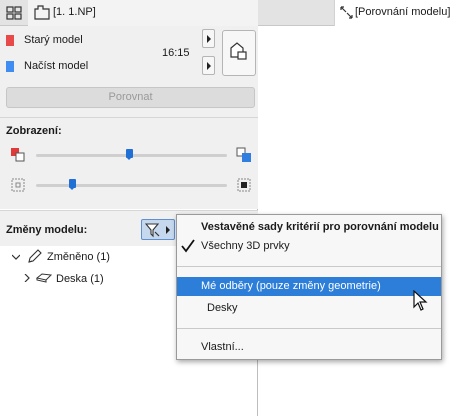 This screenshot has width=458, height=416. Describe the element at coordinates (47, 230) in the screenshot. I see `changes-section-title: Změny modelu:` at that location.